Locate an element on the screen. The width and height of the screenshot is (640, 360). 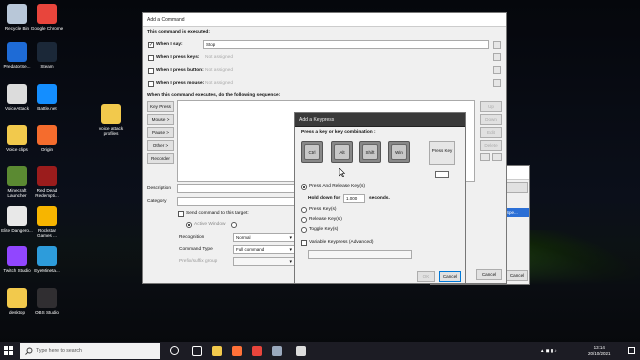
desktop-icon-14: desktop is located at coordinates (17, 301).